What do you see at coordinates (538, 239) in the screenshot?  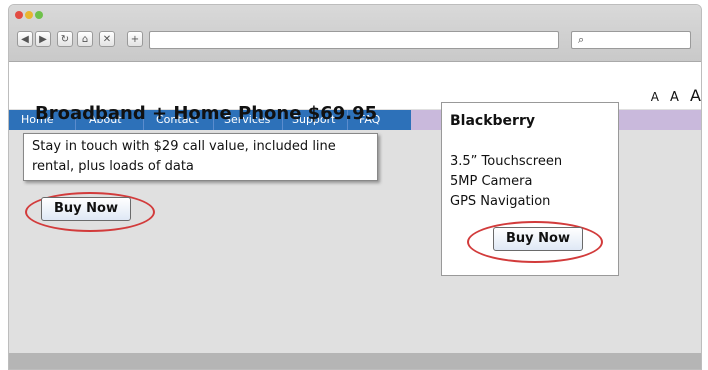 I see `product-buy-now-button: Buy Now` at bounding box center [538, 239].